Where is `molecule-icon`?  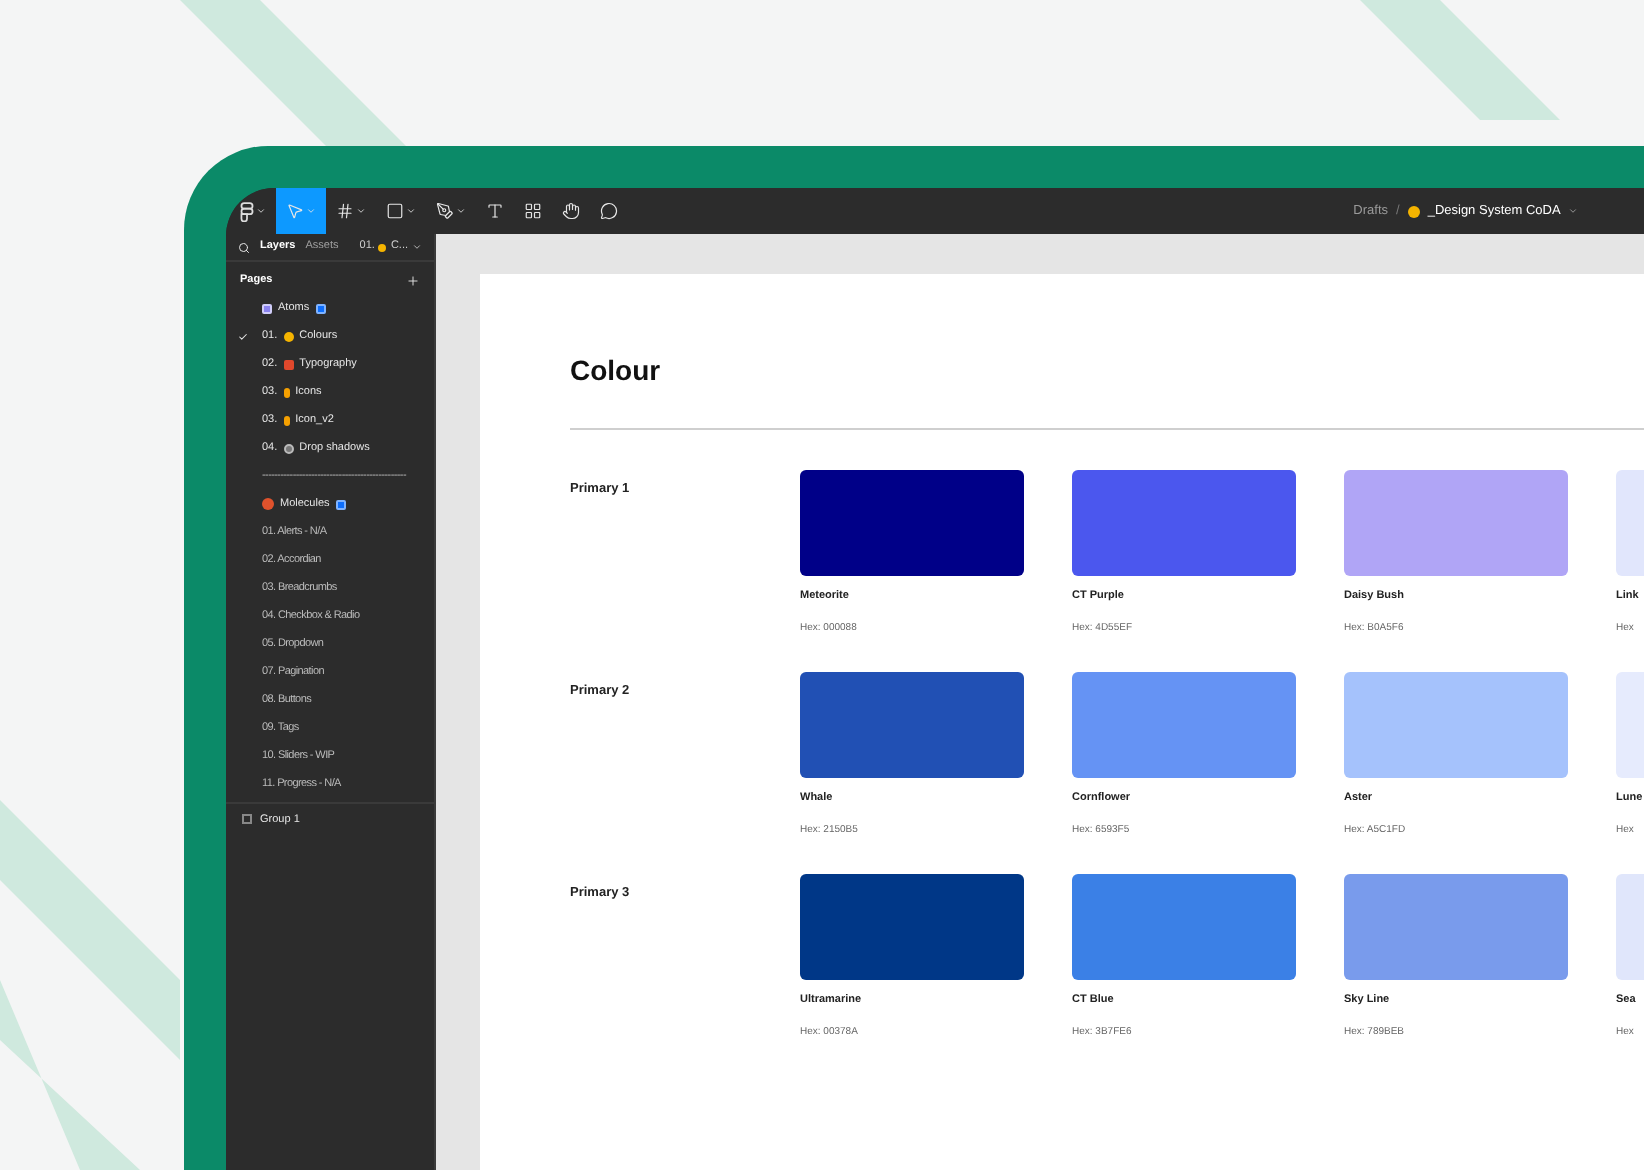
molecule-icon is located at coordinates (268, 504).